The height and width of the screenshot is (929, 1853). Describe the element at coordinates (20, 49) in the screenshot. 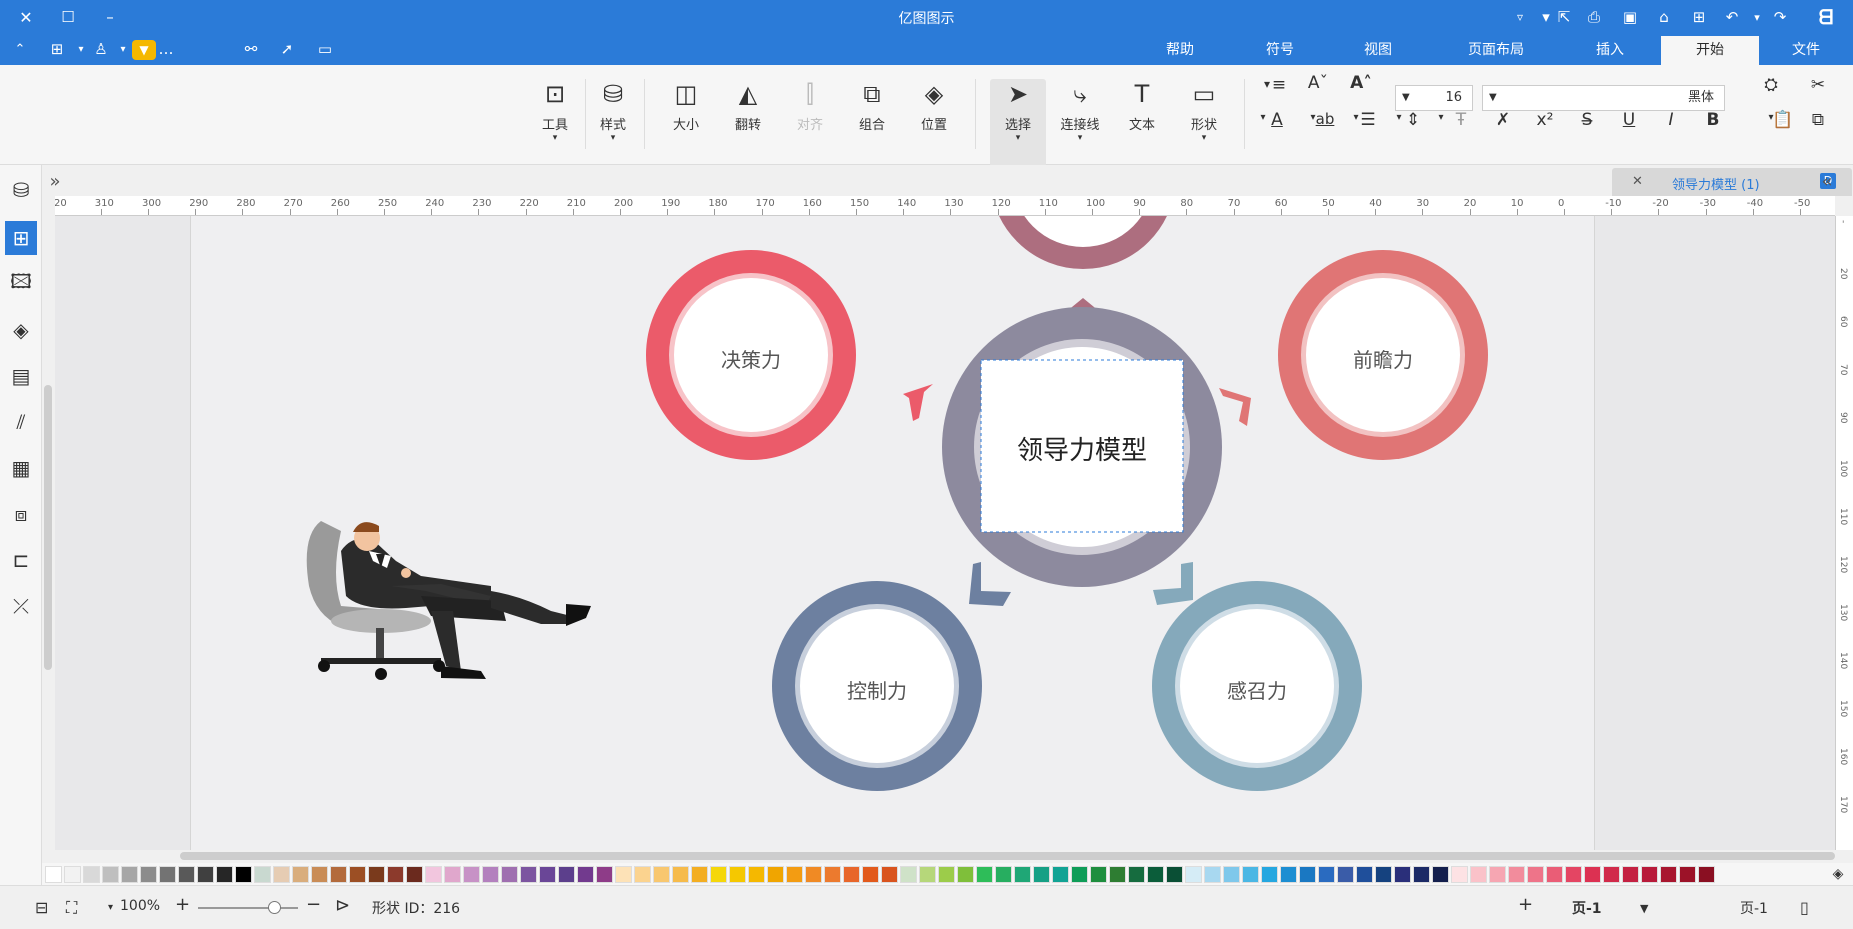

I see `collapse-ribbon-icon: ⌃` at that location.